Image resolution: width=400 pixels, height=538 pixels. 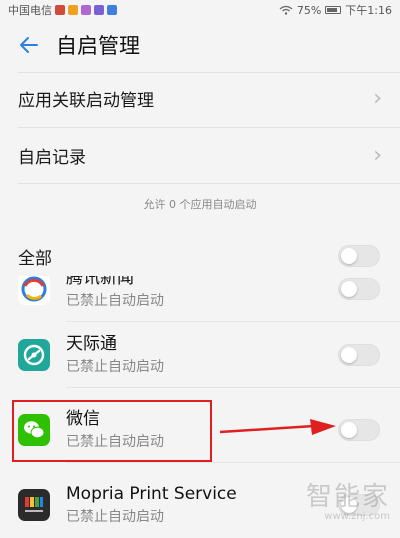 I want to click on list-item: 天际通 已禁止自动启动, so click(x=200, y=355).